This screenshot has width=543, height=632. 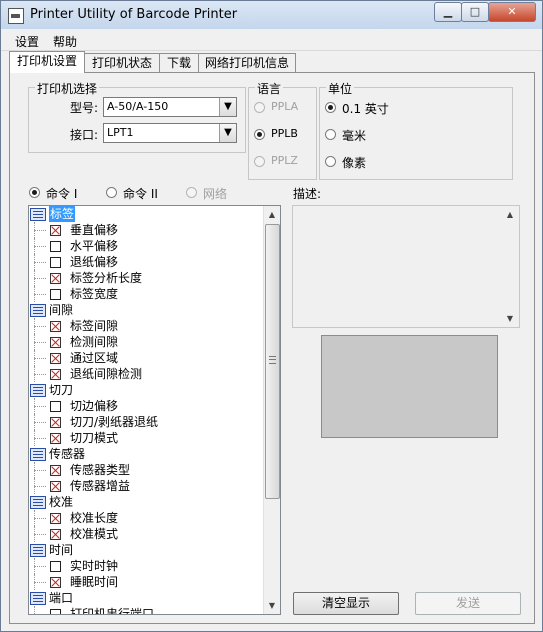 What do you see at coordinates (146, 502) in the screenshot?
I see `tree-node: 校准` at bounding box center [146, 502].